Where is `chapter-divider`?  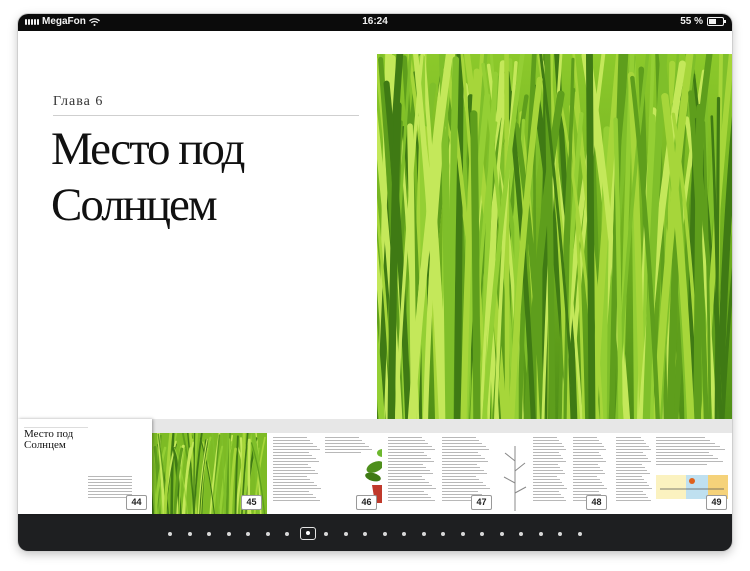 chapter-divider is located at coordinates (206, 115).